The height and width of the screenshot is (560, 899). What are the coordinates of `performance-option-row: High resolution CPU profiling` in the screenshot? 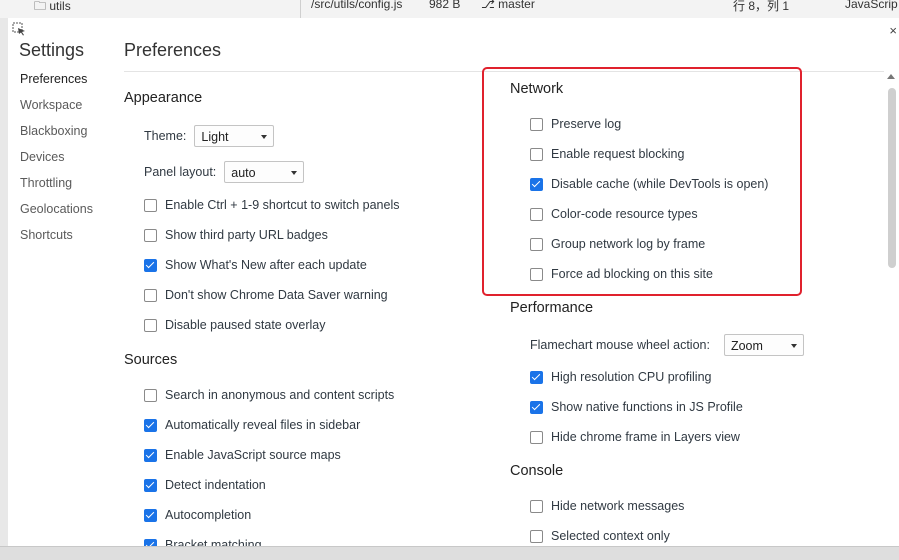 It's located at (705, 377).